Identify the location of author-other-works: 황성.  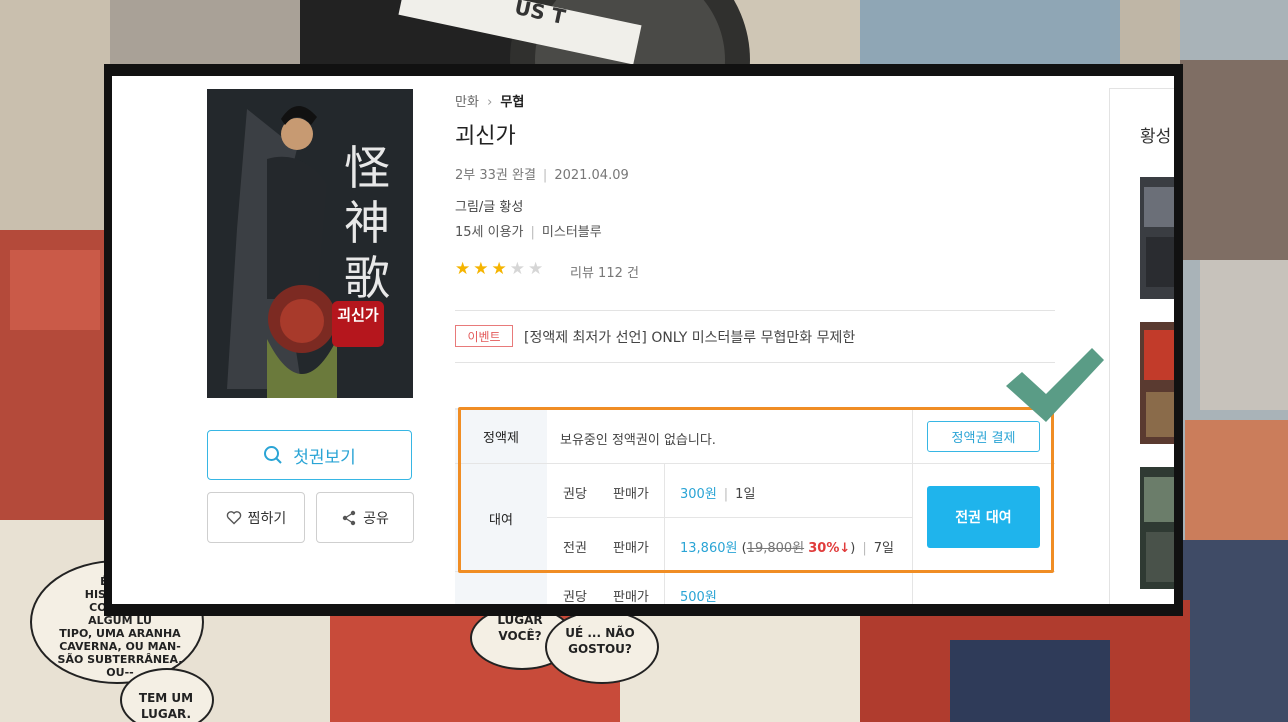
(1141, 346).